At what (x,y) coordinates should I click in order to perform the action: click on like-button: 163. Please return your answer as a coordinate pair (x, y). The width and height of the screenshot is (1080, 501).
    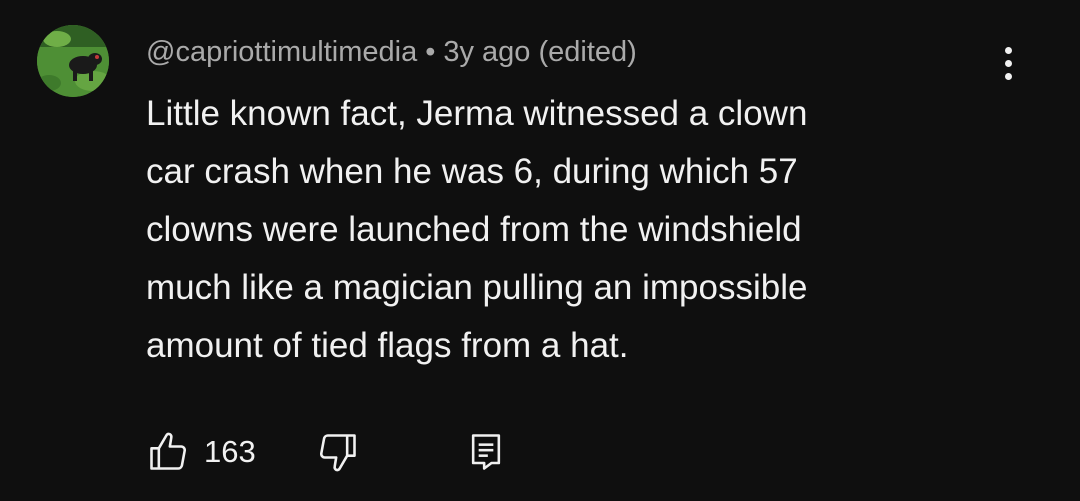
    Looking at the image, I should click on (201, 452).